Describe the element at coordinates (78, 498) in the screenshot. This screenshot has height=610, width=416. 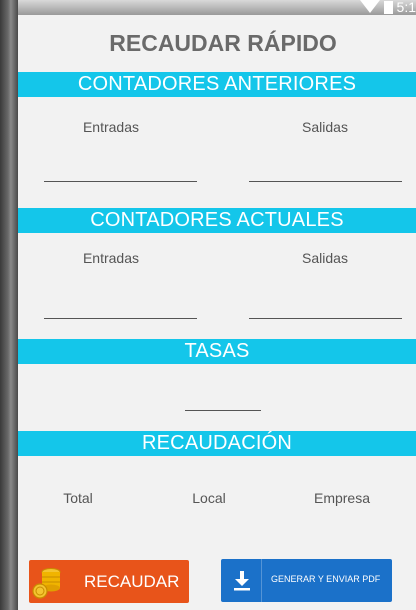
I see `total-label: Total` at that location.